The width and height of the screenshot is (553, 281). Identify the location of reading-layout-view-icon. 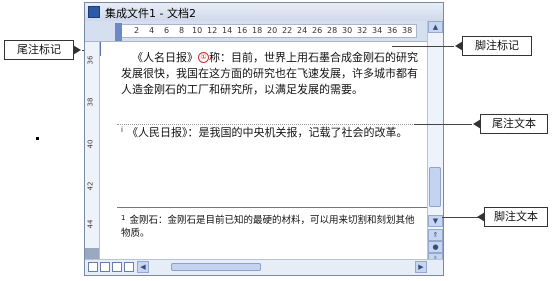
(129, 267).